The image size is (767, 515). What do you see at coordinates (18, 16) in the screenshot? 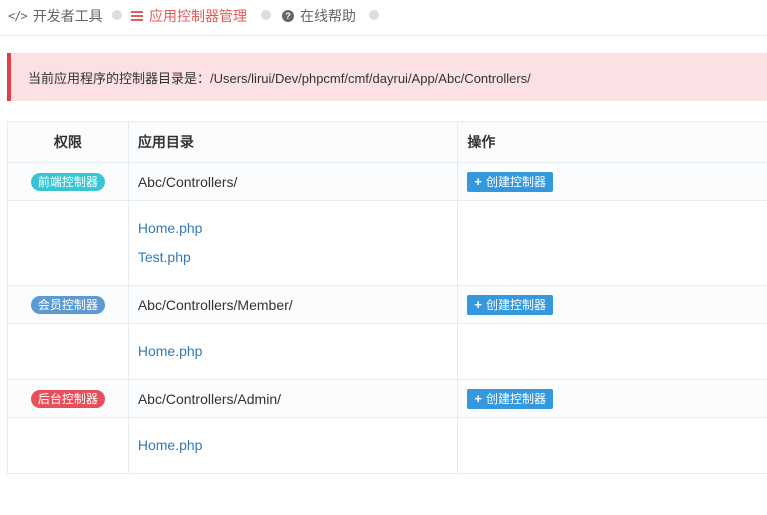
I see `code-icon: </>` at bounding box center [18, 16].